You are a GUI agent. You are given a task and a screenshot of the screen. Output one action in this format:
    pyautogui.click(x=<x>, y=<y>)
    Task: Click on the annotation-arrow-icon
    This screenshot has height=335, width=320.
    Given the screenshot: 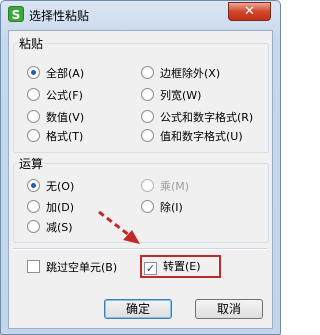 What is the action you would take?
    pyautogui.click(x=119, y=227)
    